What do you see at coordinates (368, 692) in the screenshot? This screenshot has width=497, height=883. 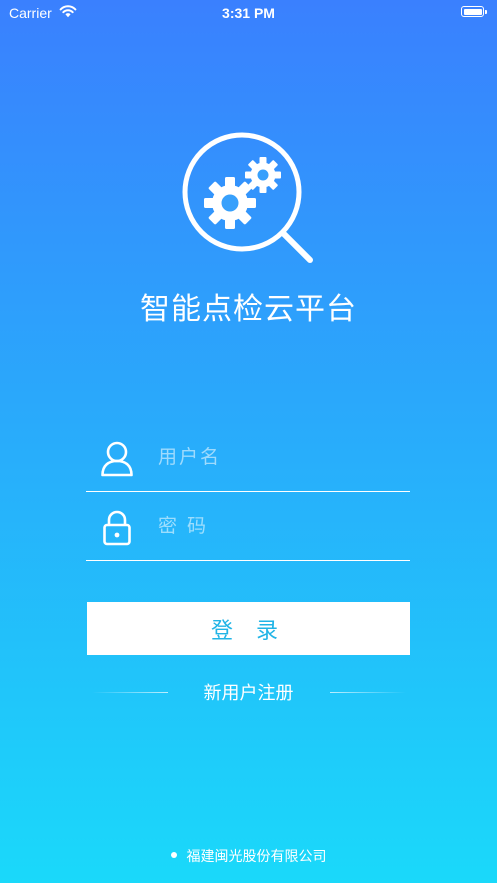 I see `divider-right` at bounding box center [368, 692].